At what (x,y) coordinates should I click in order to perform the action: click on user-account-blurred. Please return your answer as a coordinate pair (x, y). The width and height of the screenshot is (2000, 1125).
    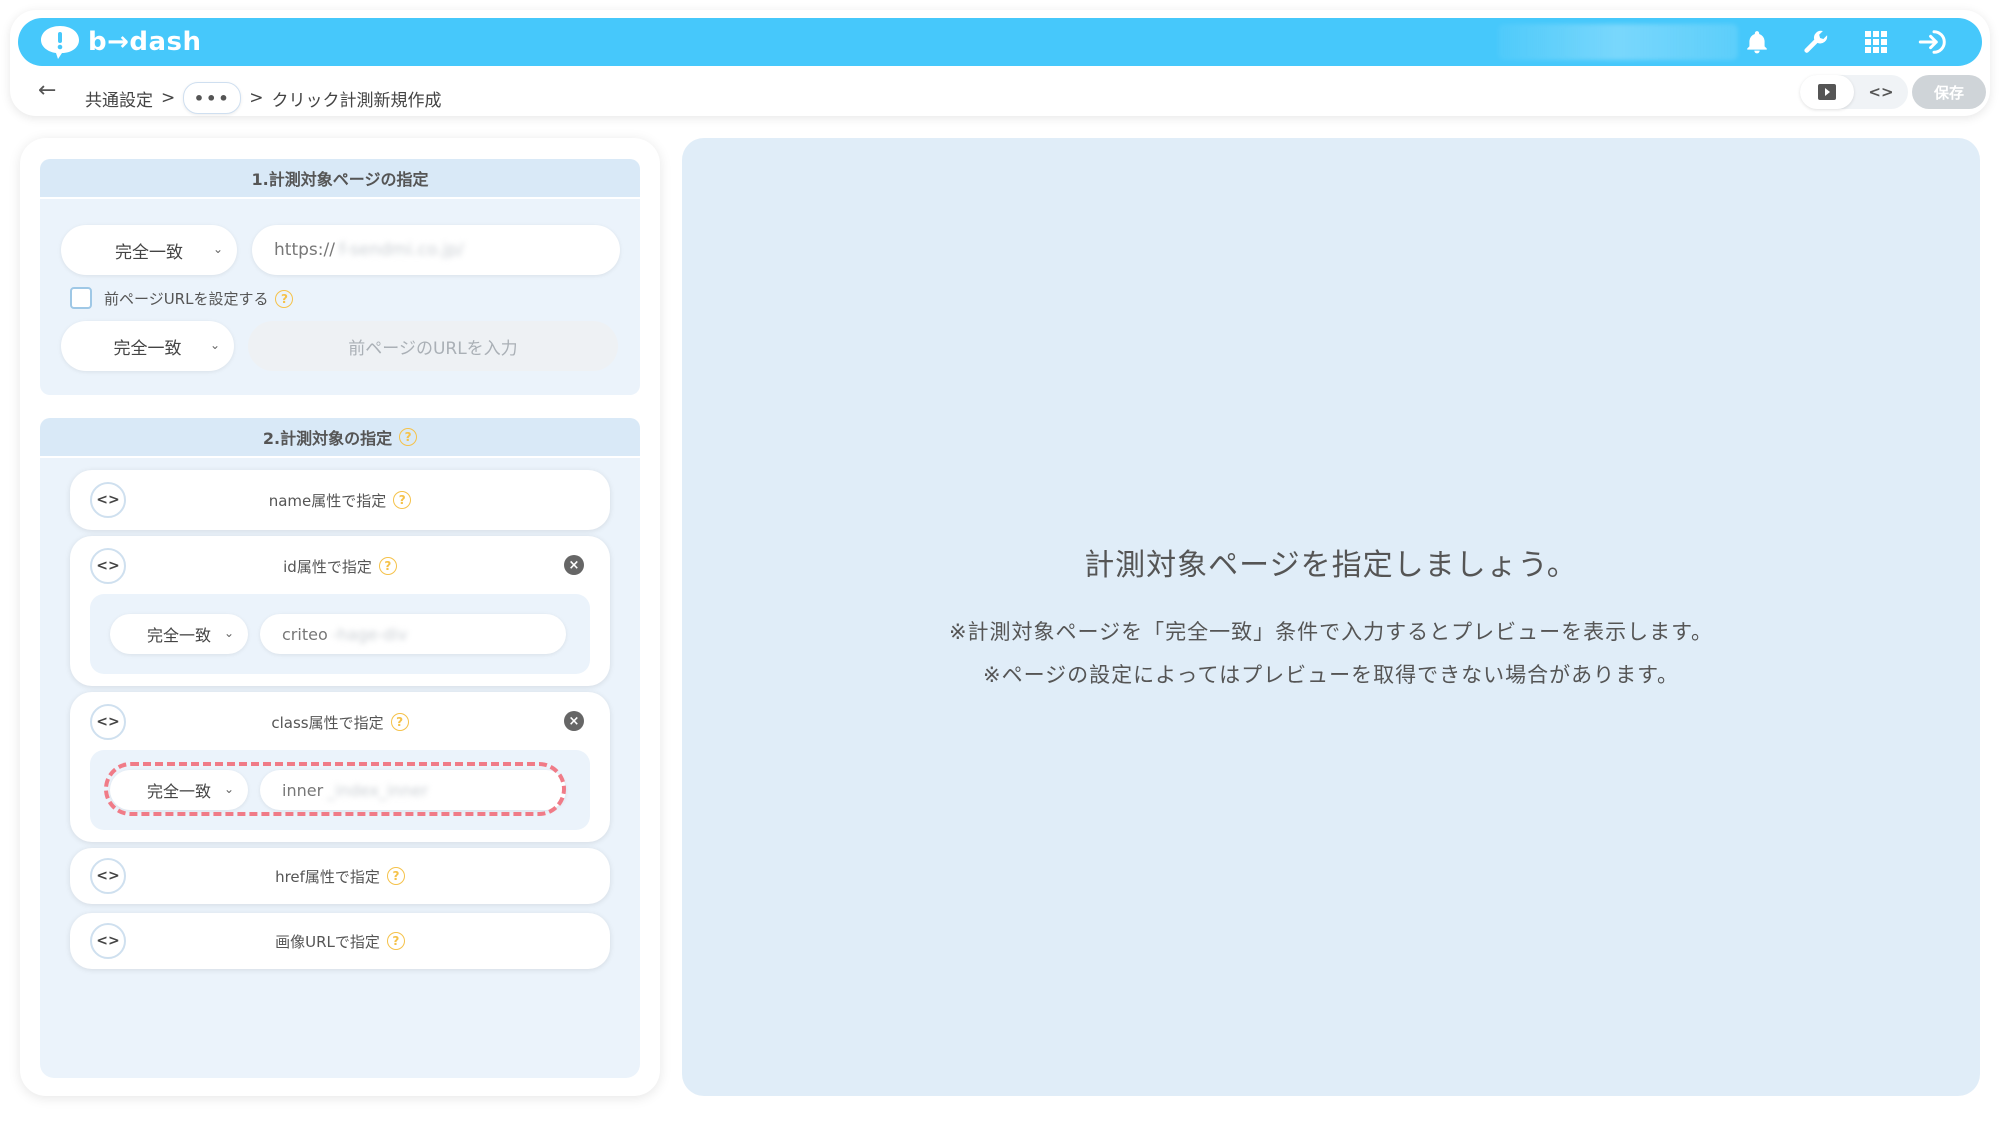
    Looking at the image, I should click on (1618, 42).